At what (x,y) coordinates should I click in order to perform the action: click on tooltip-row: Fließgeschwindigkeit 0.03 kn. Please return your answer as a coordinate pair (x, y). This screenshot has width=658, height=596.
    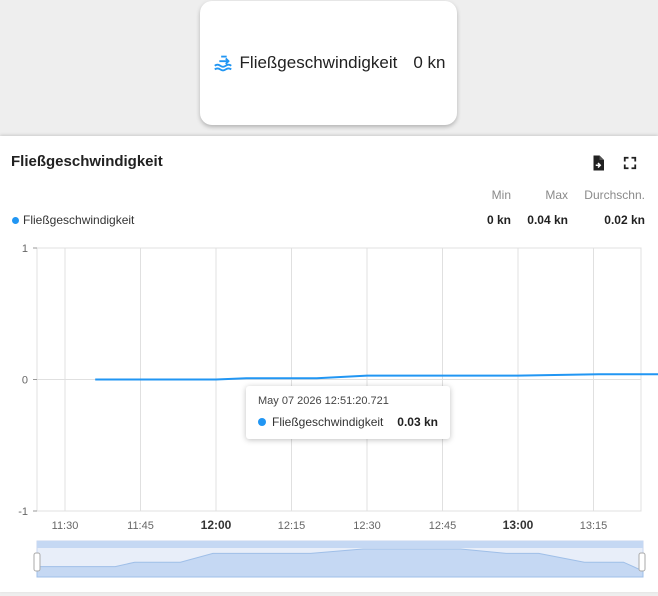
    Looking at the image, I should click on (348, 422).